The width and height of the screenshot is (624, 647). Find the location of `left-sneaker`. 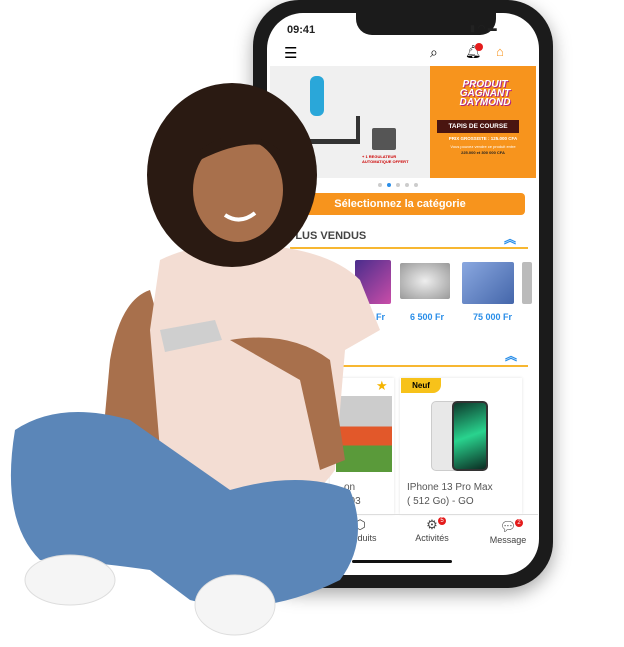

left-sneaker is located at coordinates (70, 580).